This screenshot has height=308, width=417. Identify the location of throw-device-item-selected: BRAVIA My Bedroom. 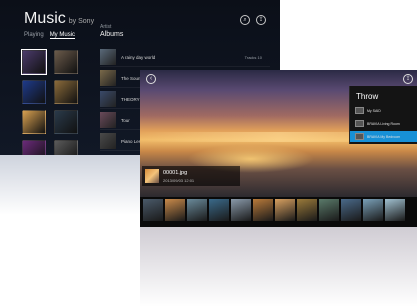
(383, 136).